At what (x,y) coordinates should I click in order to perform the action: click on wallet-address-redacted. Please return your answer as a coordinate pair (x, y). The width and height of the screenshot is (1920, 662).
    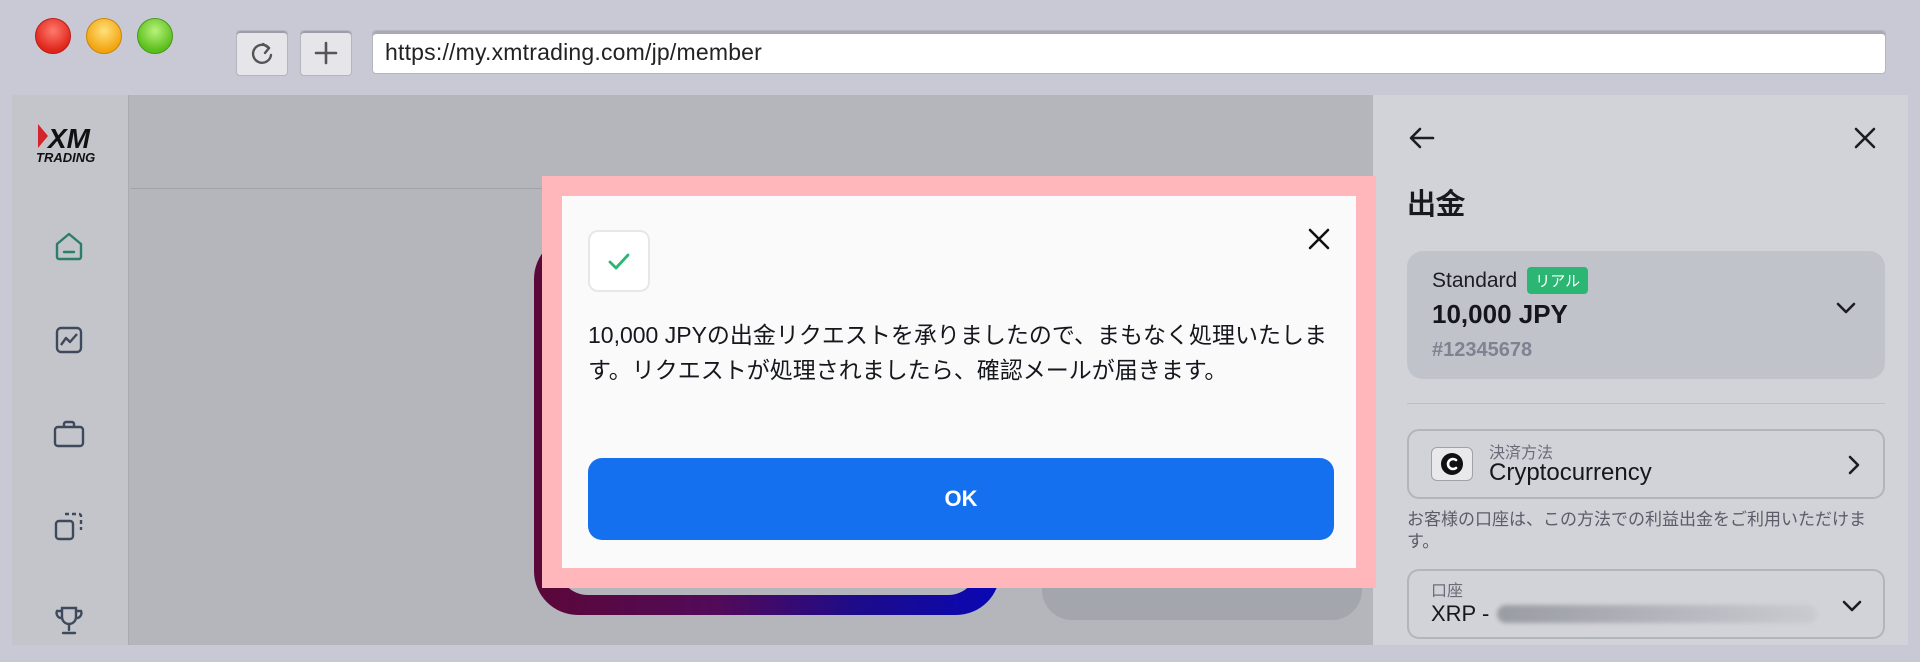
    Looking at the image, I should click on (1657, 614).